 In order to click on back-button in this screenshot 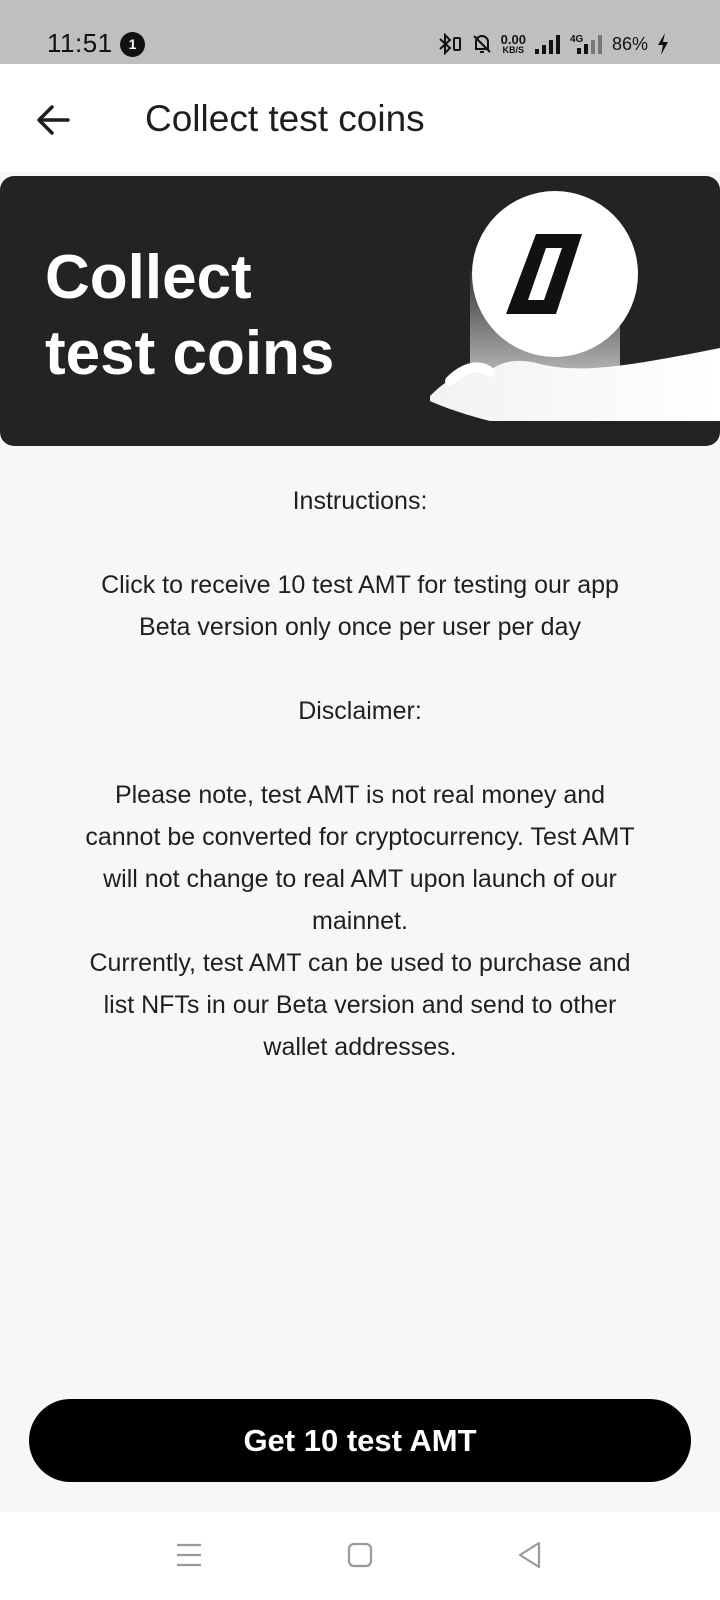, I will do `click(54, 120)`.